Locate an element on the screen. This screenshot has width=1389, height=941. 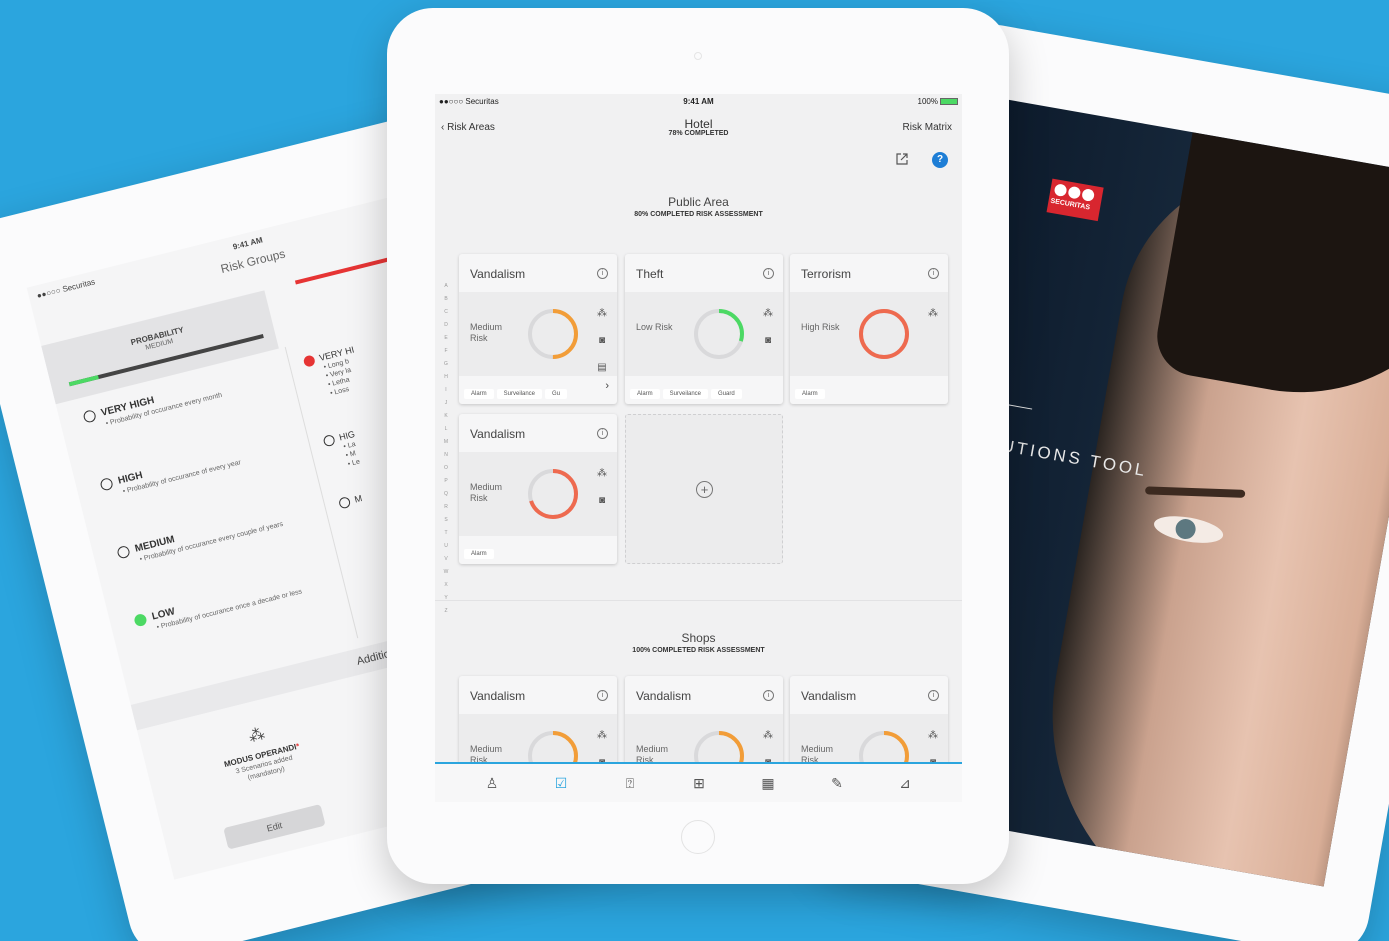
probability-bar-fill is located at coordinates (83, 381).